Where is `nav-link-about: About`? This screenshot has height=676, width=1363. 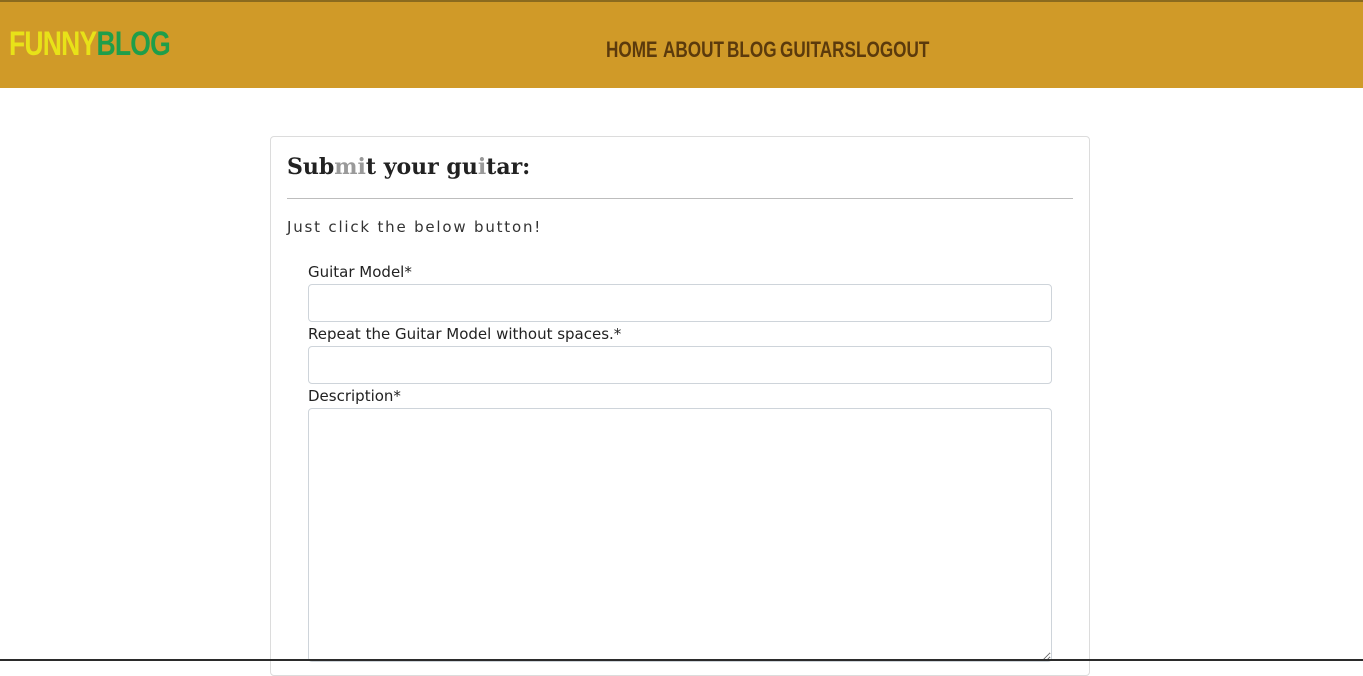 nav-link-about: About is located at coordinates (693, 50).